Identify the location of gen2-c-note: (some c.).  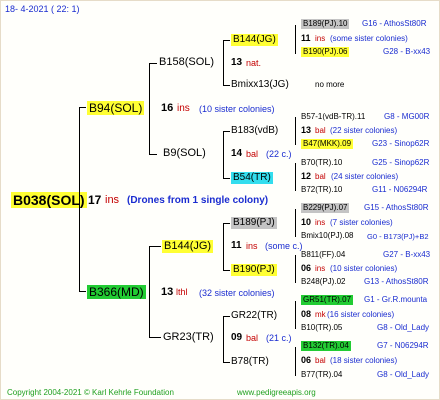
(284, 246).